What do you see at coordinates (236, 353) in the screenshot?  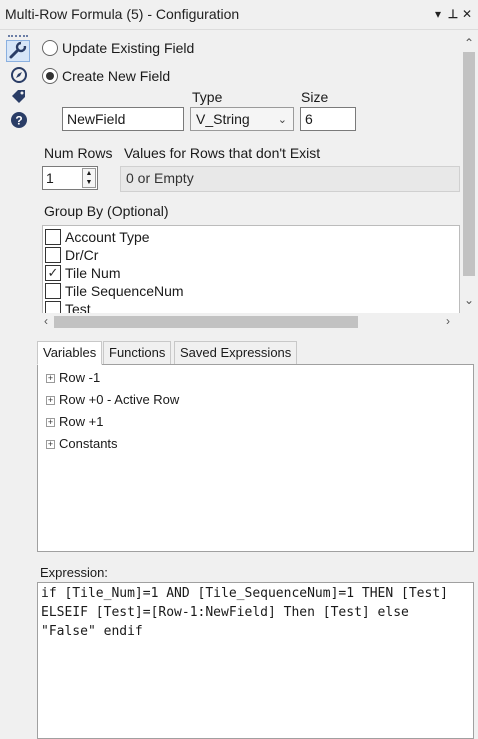 I see `tab-saved-expressions: Saved Expressions` at bounding box center [236, 353].